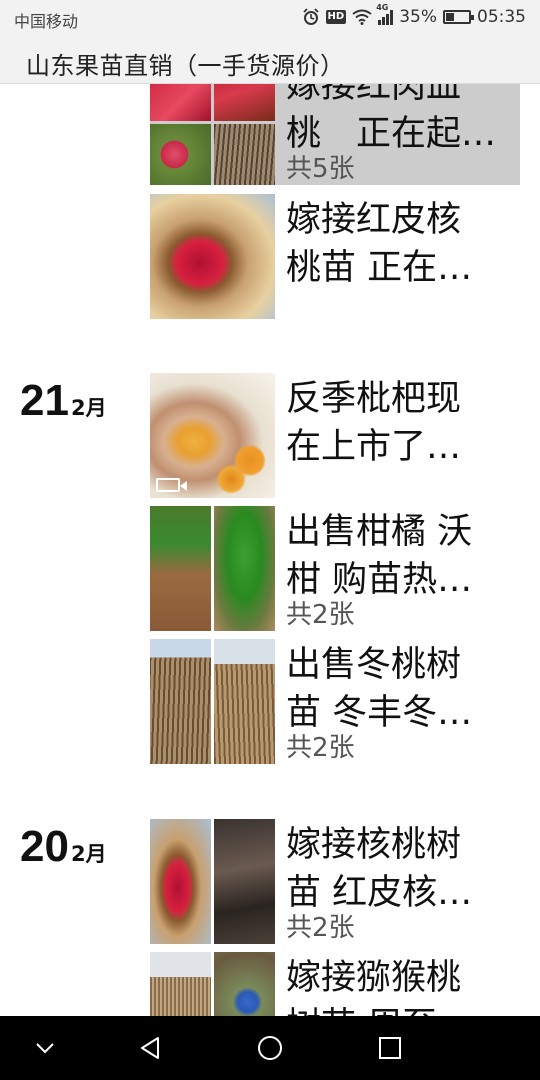 This screenshot has width=540, height=1080. I want to click on signal-icon: 4G, so click(385, 14).